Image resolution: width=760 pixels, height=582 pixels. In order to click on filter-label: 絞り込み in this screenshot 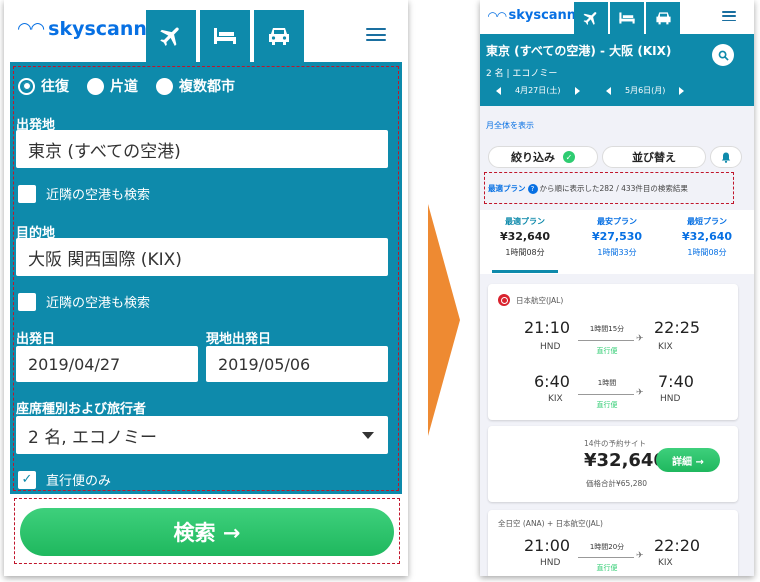, I will do `click(533, 157)`.